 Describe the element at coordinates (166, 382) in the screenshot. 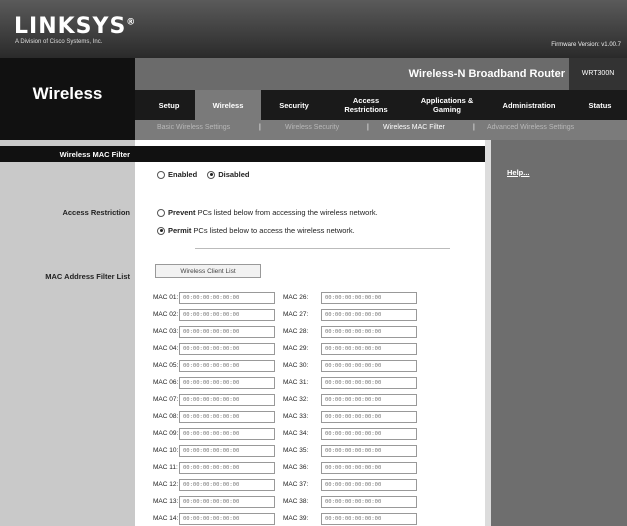

I see `mac-label: MAC 06:` at that location.